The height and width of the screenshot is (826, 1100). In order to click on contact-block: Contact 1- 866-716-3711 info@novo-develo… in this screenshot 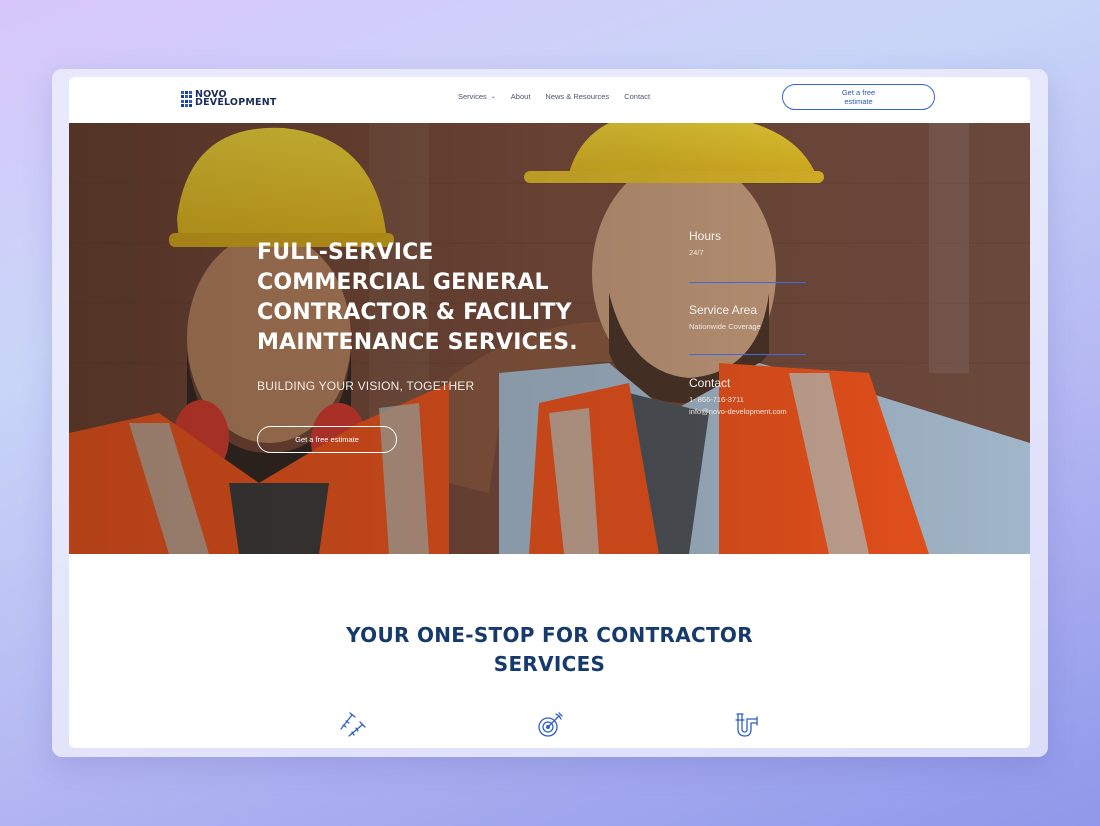, I will do `click(738, 397)`.